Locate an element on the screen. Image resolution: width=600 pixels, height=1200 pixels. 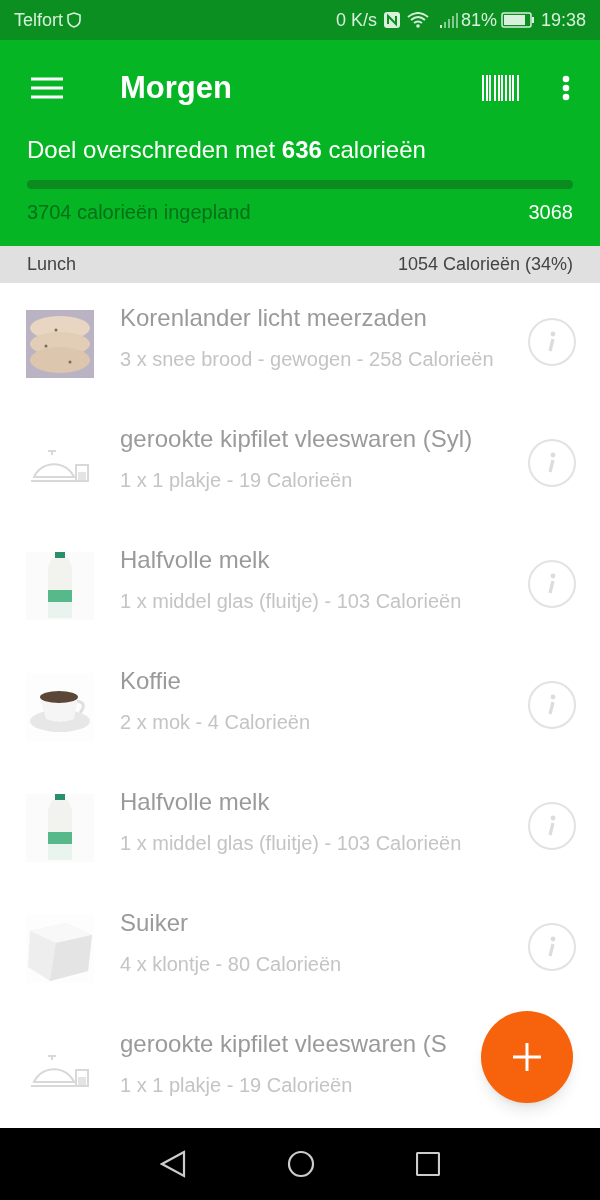
home-button is located at coordinates (301, 1164).